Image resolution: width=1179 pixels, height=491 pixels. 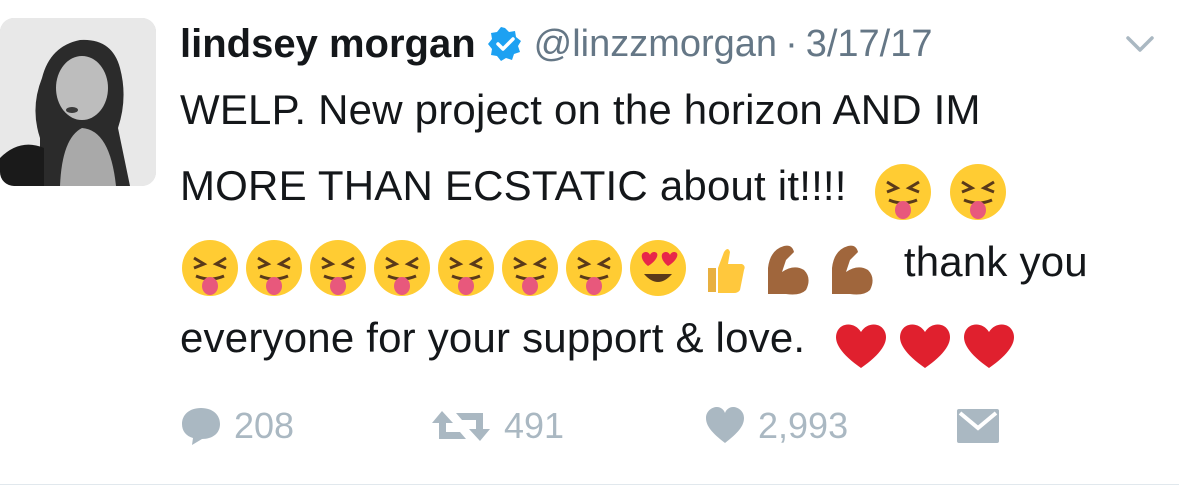 What do you see at coordinates (78, 102) in the screenshot?
I see `avatar` at bounding box center [78, 102].